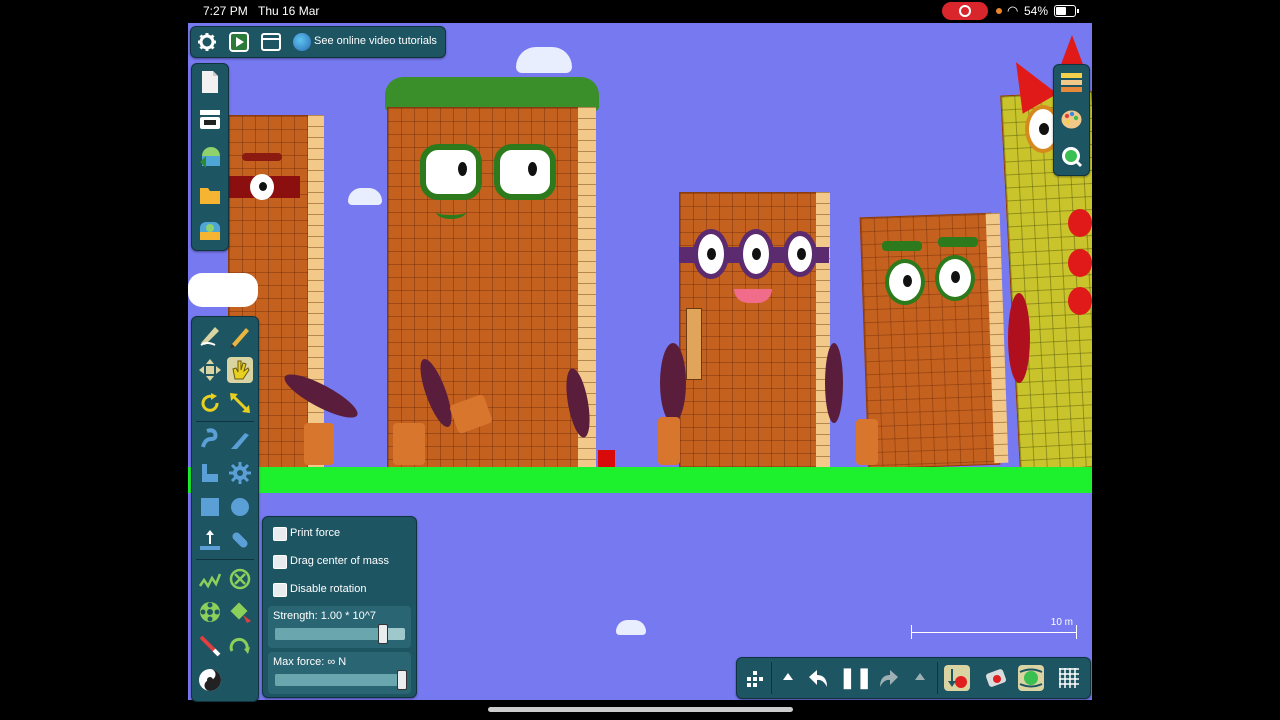 The image size is (1280, 720). I want to click on palette-icon, so click(1071, 119).